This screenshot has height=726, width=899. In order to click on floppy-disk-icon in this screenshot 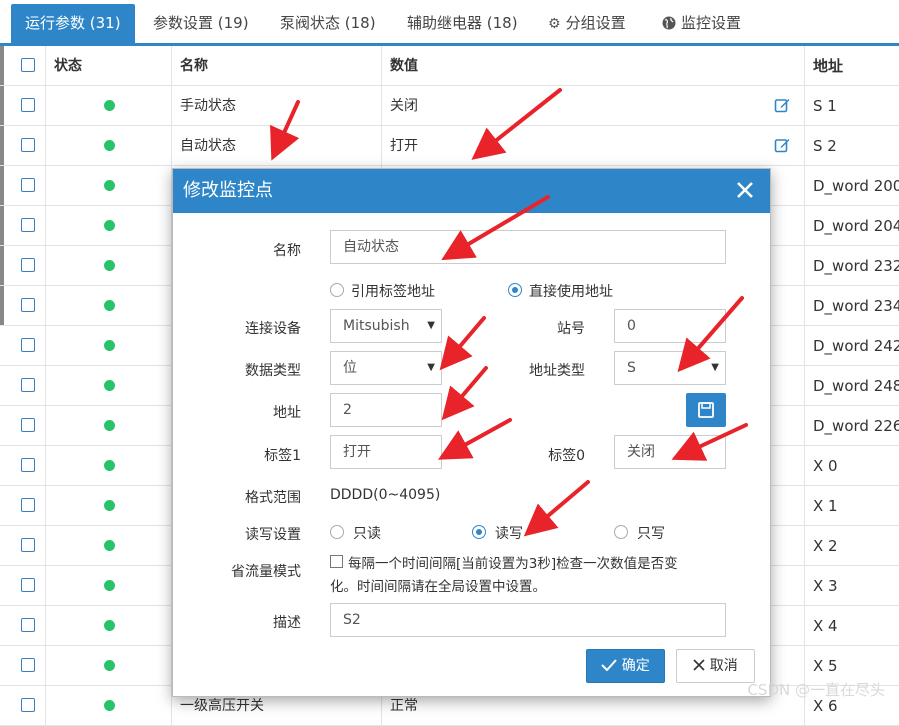, I will do `click(706, 410)`.